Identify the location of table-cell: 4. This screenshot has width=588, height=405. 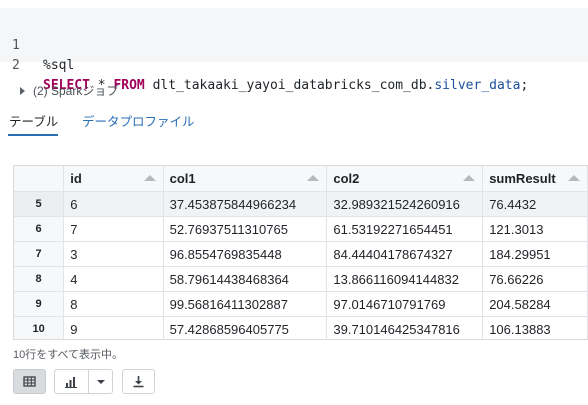
(113, 279).